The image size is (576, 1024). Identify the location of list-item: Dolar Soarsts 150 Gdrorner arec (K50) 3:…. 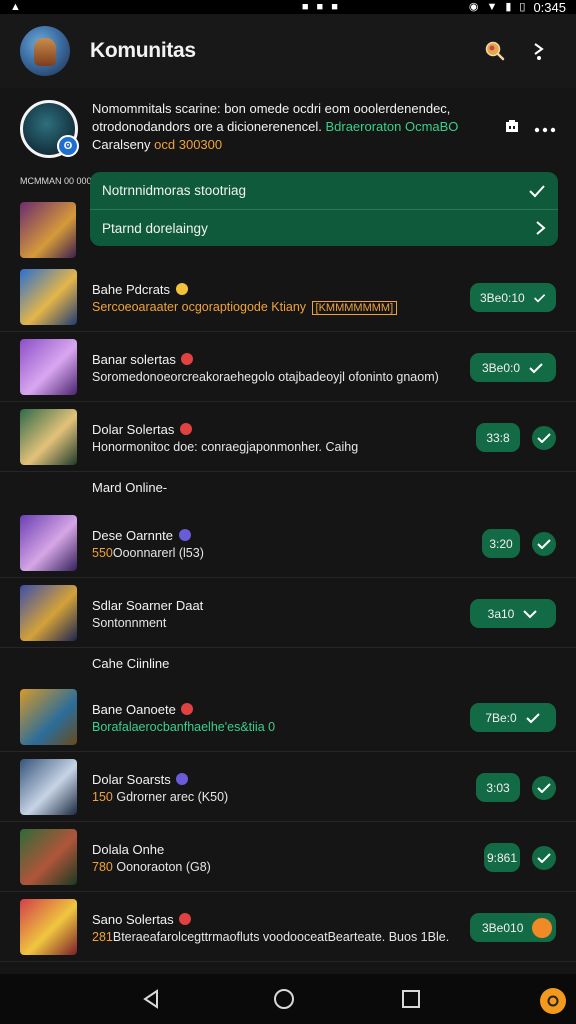
(288, 787).